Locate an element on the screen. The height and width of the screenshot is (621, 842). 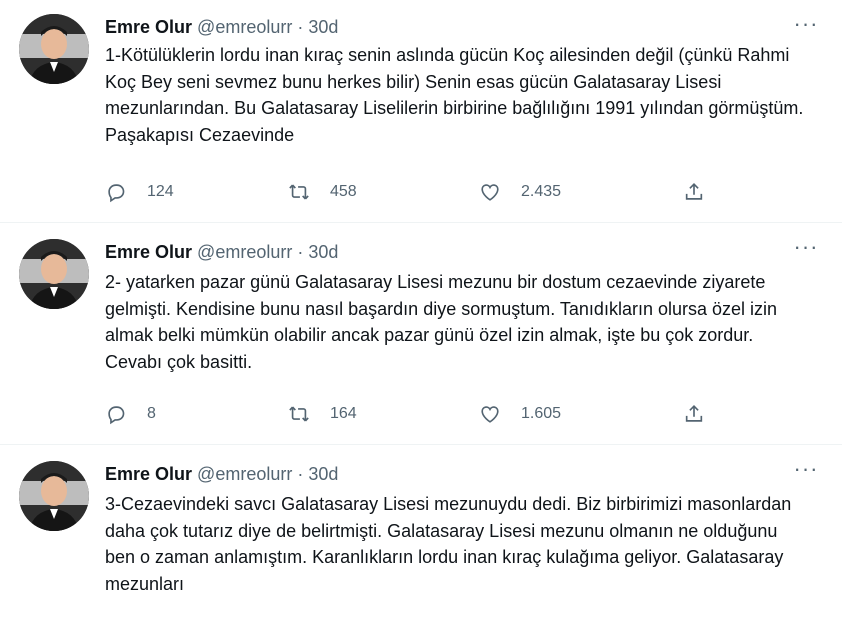
like-button: 2.435 is located at coordinates (520, 192).